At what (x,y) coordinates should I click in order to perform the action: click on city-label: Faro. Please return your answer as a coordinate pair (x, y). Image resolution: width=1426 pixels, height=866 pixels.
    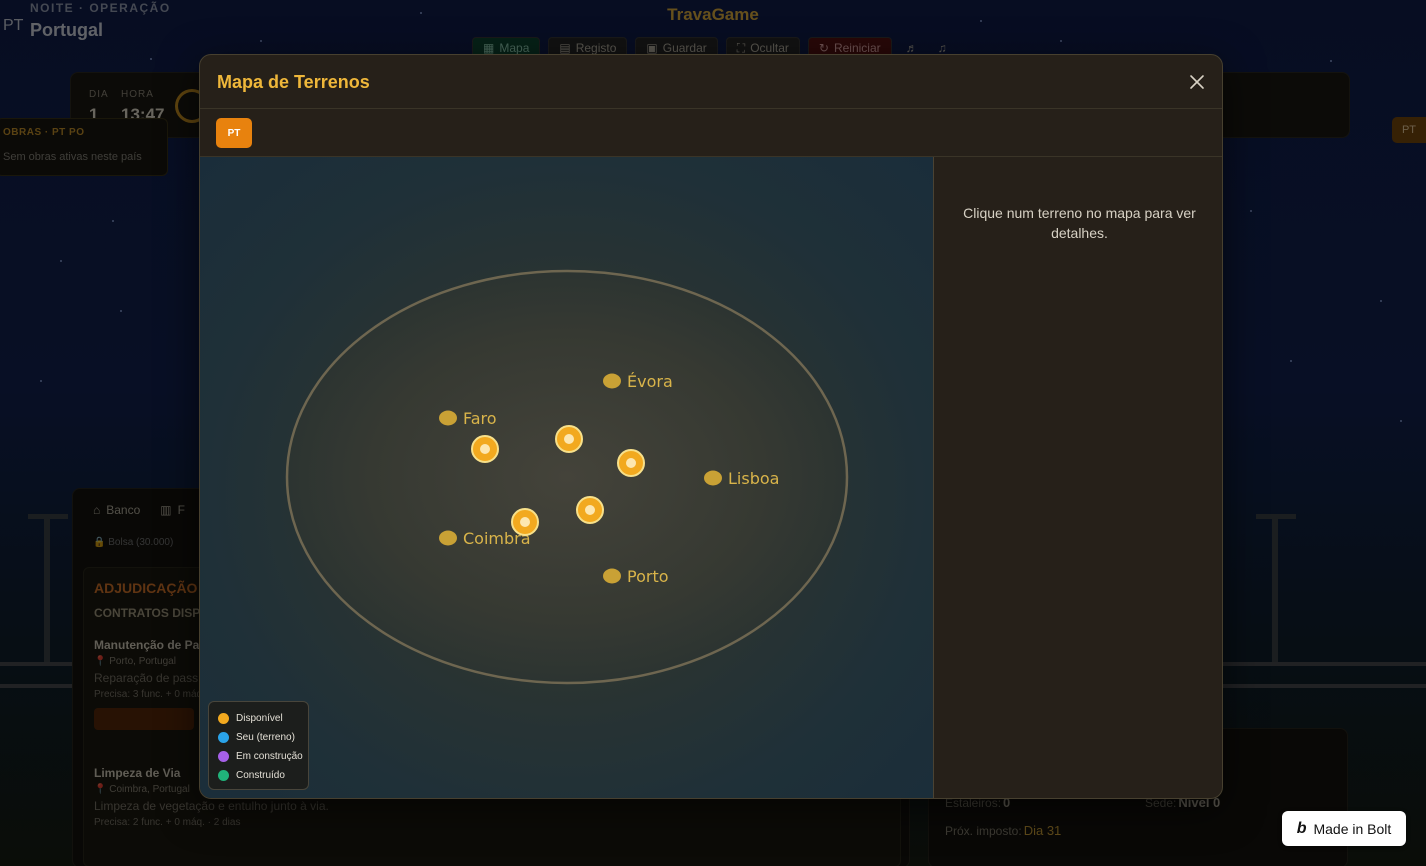
    Looking at the image, I should click on (480, 418).